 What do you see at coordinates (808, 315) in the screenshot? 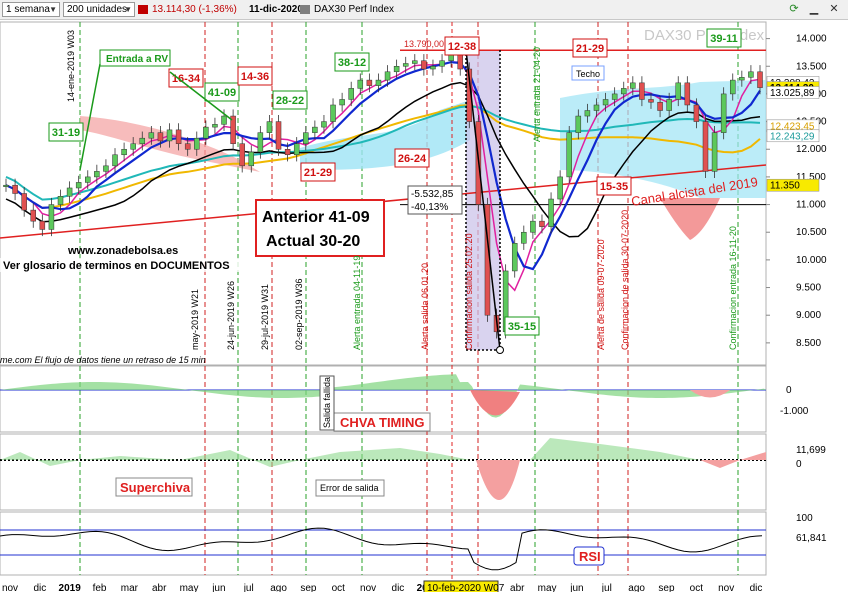
I see `y-tick-label: 9.000` at bounding box center [808, 315].